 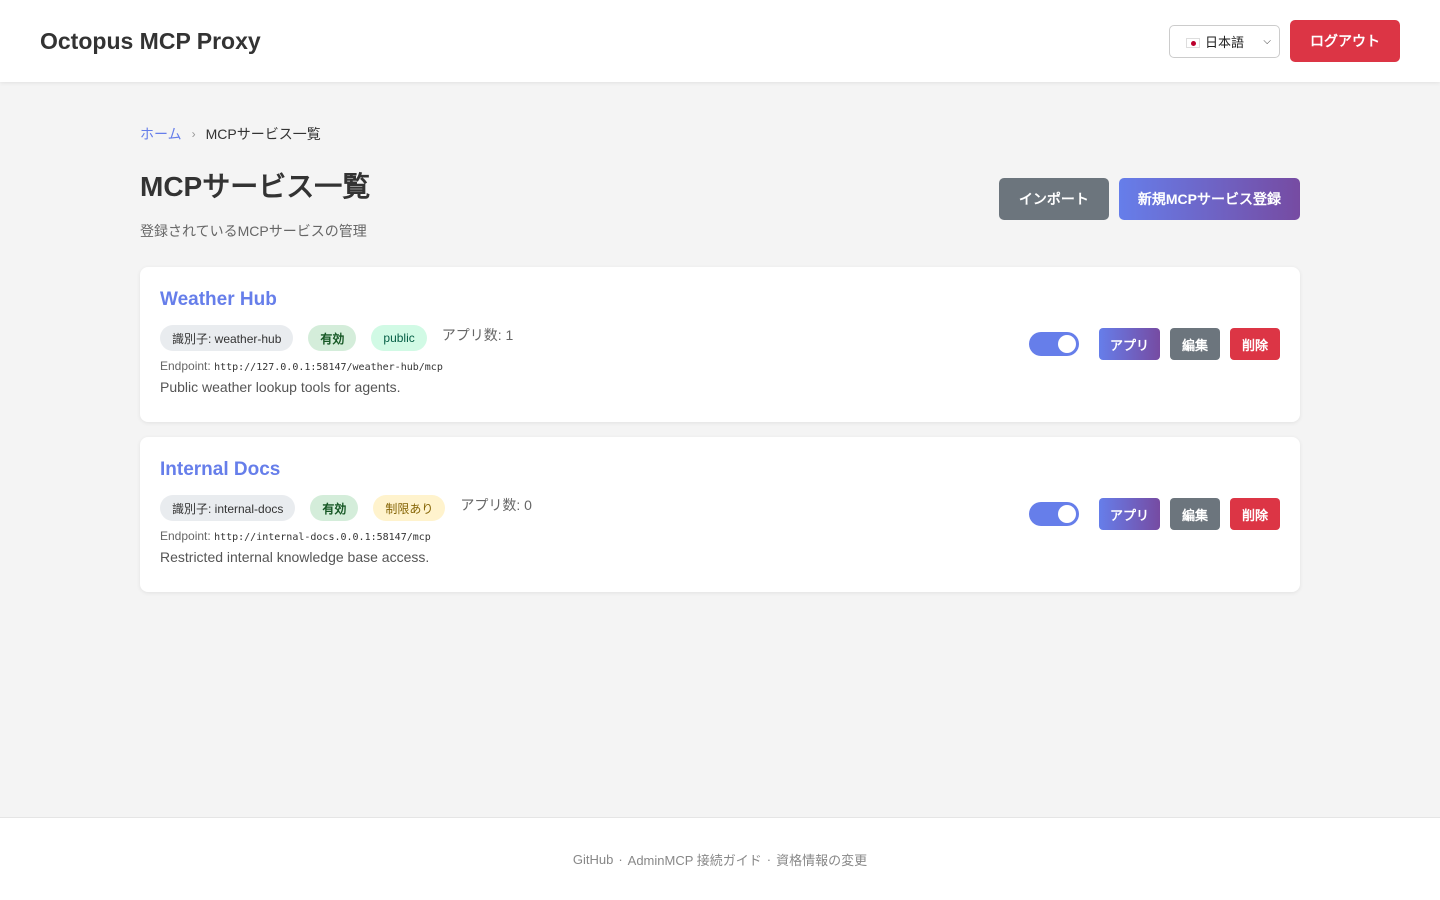 What do you see at coordinates (1193, 43) in the screenshot?
I see `japan-flag-icon` at bounding box center [1193, 43].